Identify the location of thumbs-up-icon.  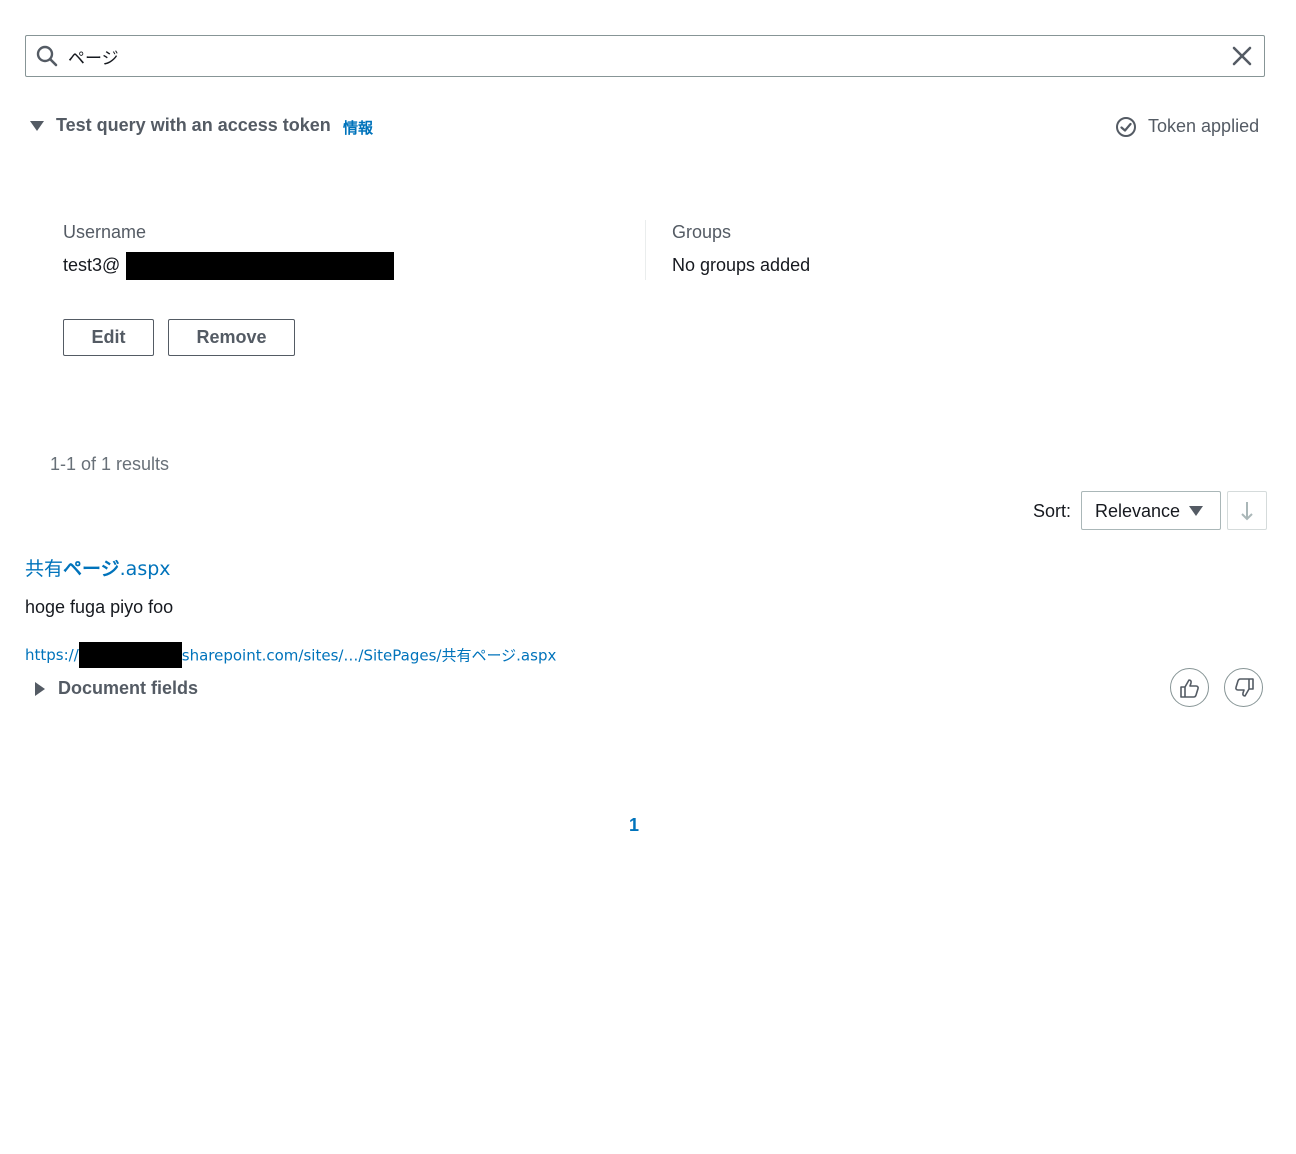
(1189, 688).